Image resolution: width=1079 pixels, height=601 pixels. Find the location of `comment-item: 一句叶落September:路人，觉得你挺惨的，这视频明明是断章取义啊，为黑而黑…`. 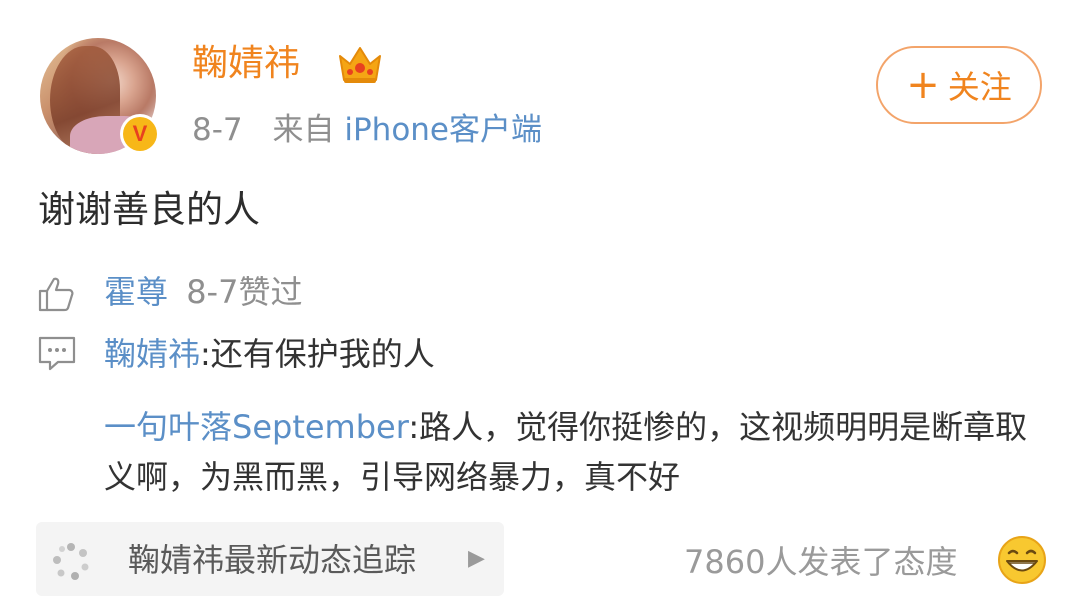

comment-item: 一句叶落September:路人，觉得你挺惨的，这视频明明是断章取义啊，为黑而黑… is located at coordinates (579, 452).